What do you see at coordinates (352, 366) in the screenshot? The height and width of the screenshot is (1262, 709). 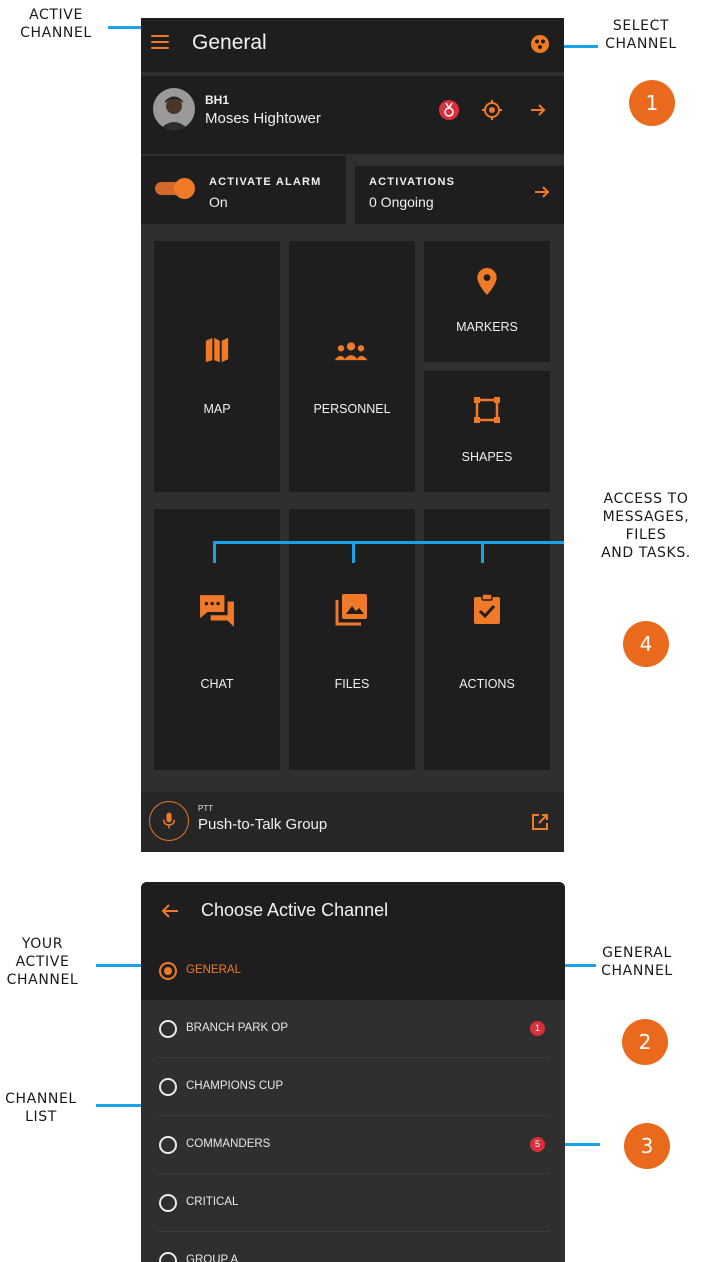 I see `personnel-tile: PERSONNEL` at bounding box center [352, 366].